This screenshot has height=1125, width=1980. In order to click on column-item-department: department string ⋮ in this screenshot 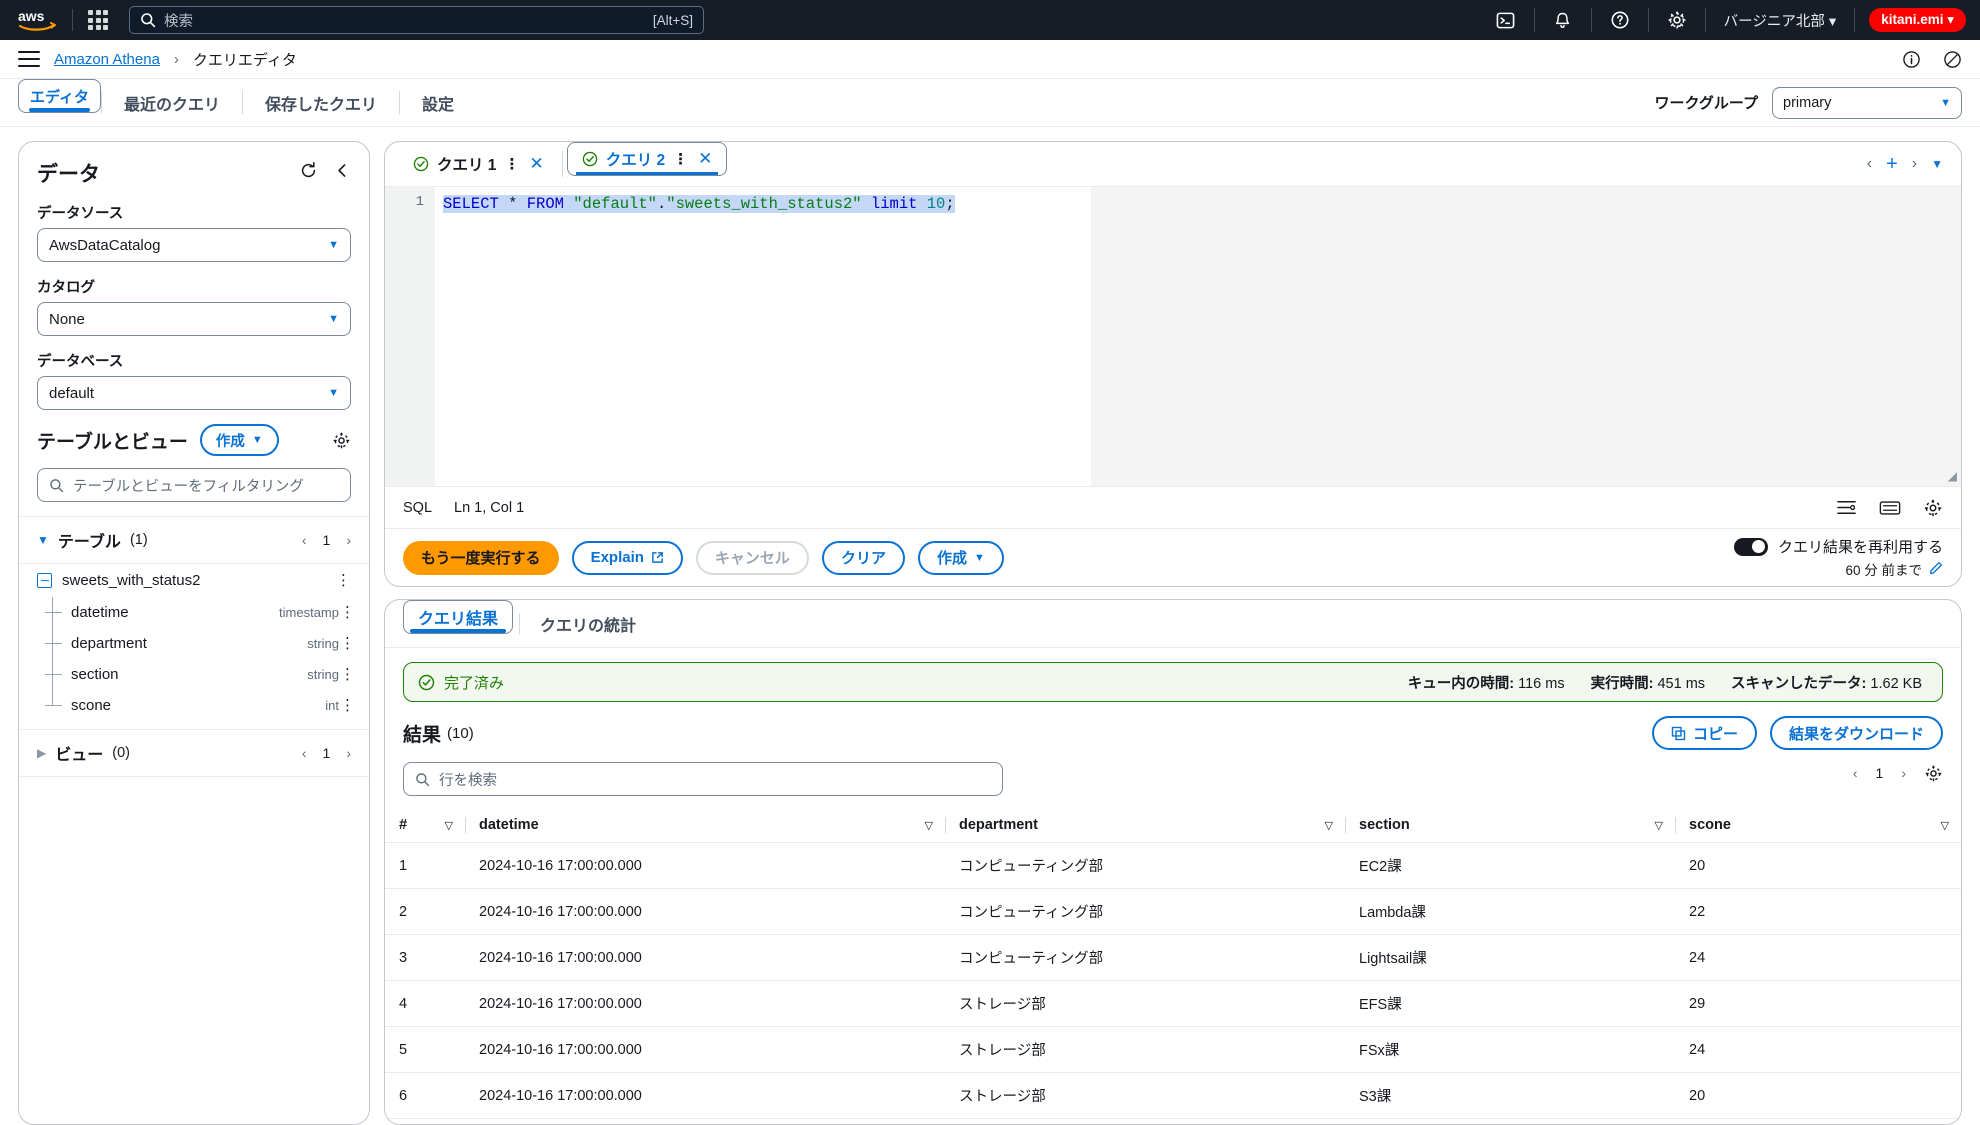, I will do `click(194, 643)`.